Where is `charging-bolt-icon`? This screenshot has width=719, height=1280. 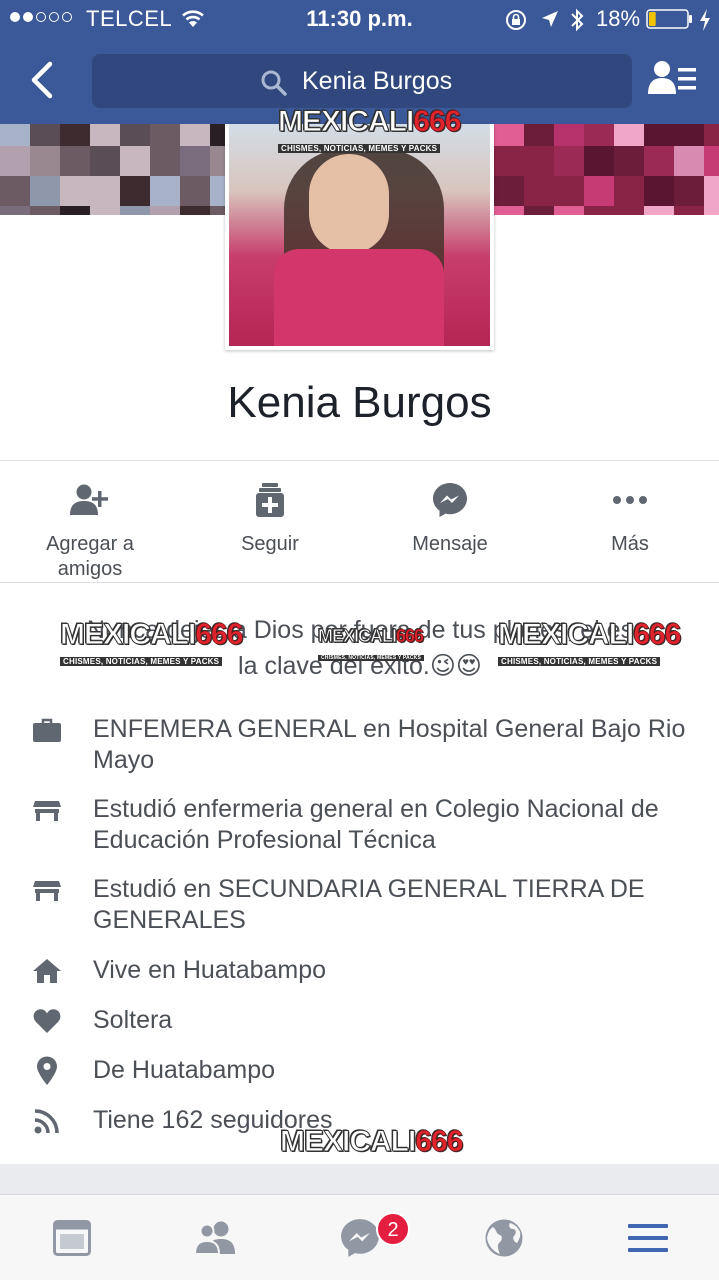
charging-bolt-icon is located at coordinates (705, 20).